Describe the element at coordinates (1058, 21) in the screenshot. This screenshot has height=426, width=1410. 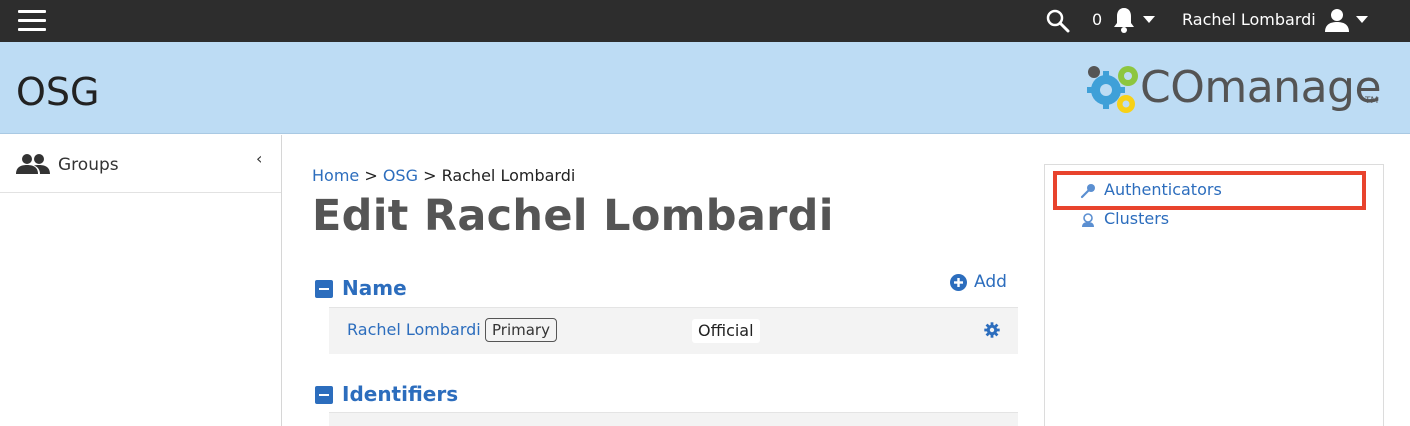
I see `search-icon` at that location.